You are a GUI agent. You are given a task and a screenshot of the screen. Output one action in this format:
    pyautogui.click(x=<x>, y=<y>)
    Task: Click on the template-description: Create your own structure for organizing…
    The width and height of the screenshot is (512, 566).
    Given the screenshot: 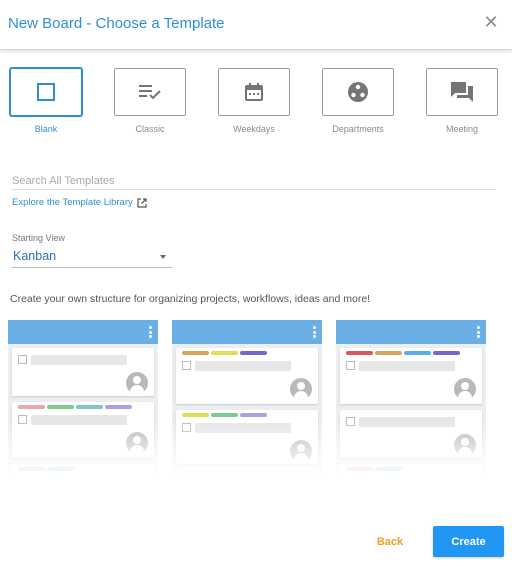 What is the action you would take?
    pyautogui.click(x=190, y=299)
    